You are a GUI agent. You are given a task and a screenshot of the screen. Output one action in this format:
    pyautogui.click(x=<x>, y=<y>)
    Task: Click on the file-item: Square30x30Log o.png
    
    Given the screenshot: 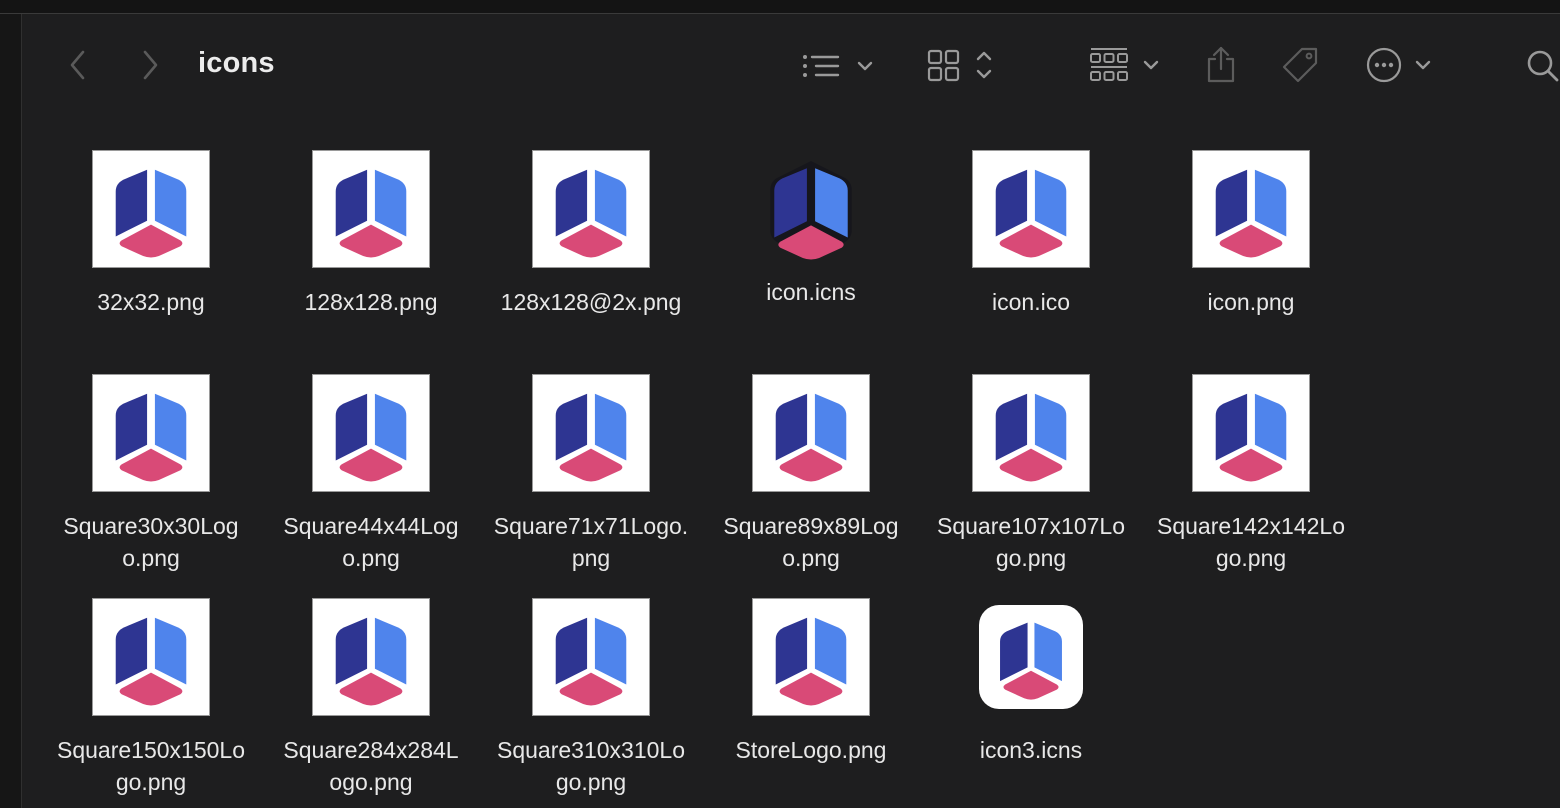 What is the action you would take?
    pyautogui.click(x=151, y=474)
    